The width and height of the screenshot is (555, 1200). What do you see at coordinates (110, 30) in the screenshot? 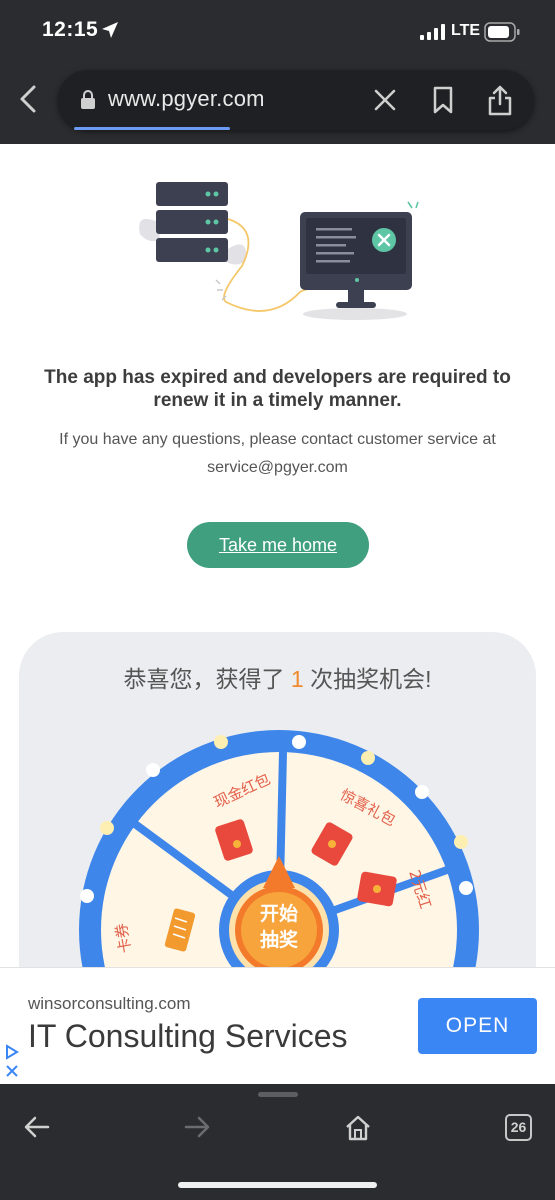
I see `location-arrow-icon` at bounding box center [110, 30].